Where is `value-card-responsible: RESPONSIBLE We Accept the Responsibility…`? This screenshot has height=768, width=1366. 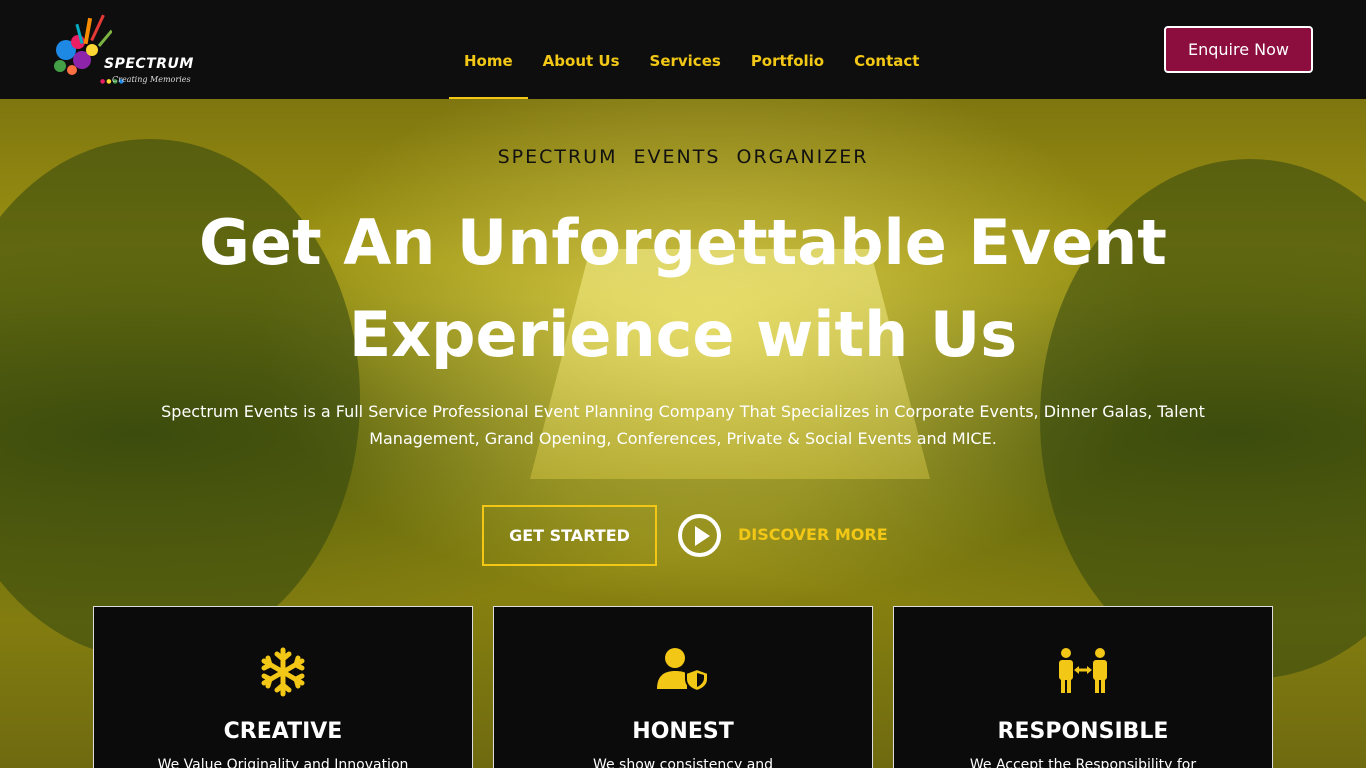 value-card-responsible: RESPONSIBLE We Accept the Responsibility… is located at coordinates (1083, 687).